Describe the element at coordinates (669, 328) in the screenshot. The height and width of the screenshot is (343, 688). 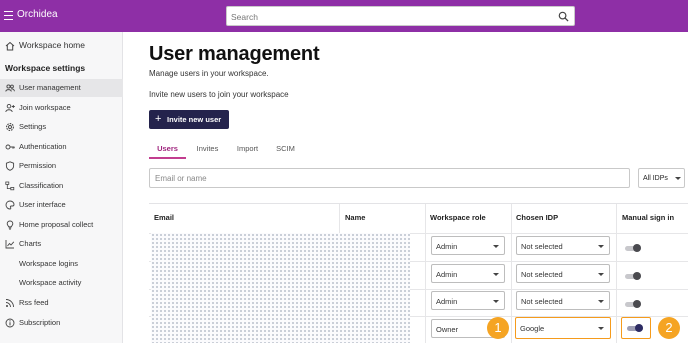
I see `callout-badge-2: 2` at that location.